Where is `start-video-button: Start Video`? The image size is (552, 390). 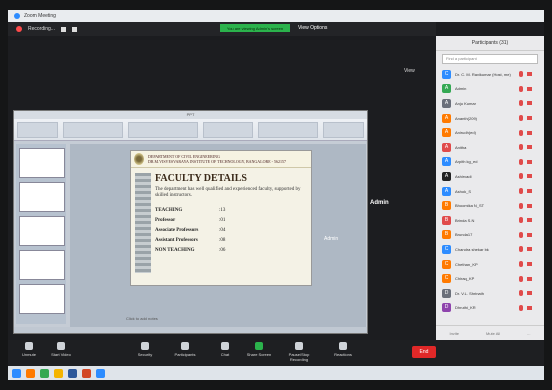
start-video-button: Start Video is located at coordinates (61, 354).